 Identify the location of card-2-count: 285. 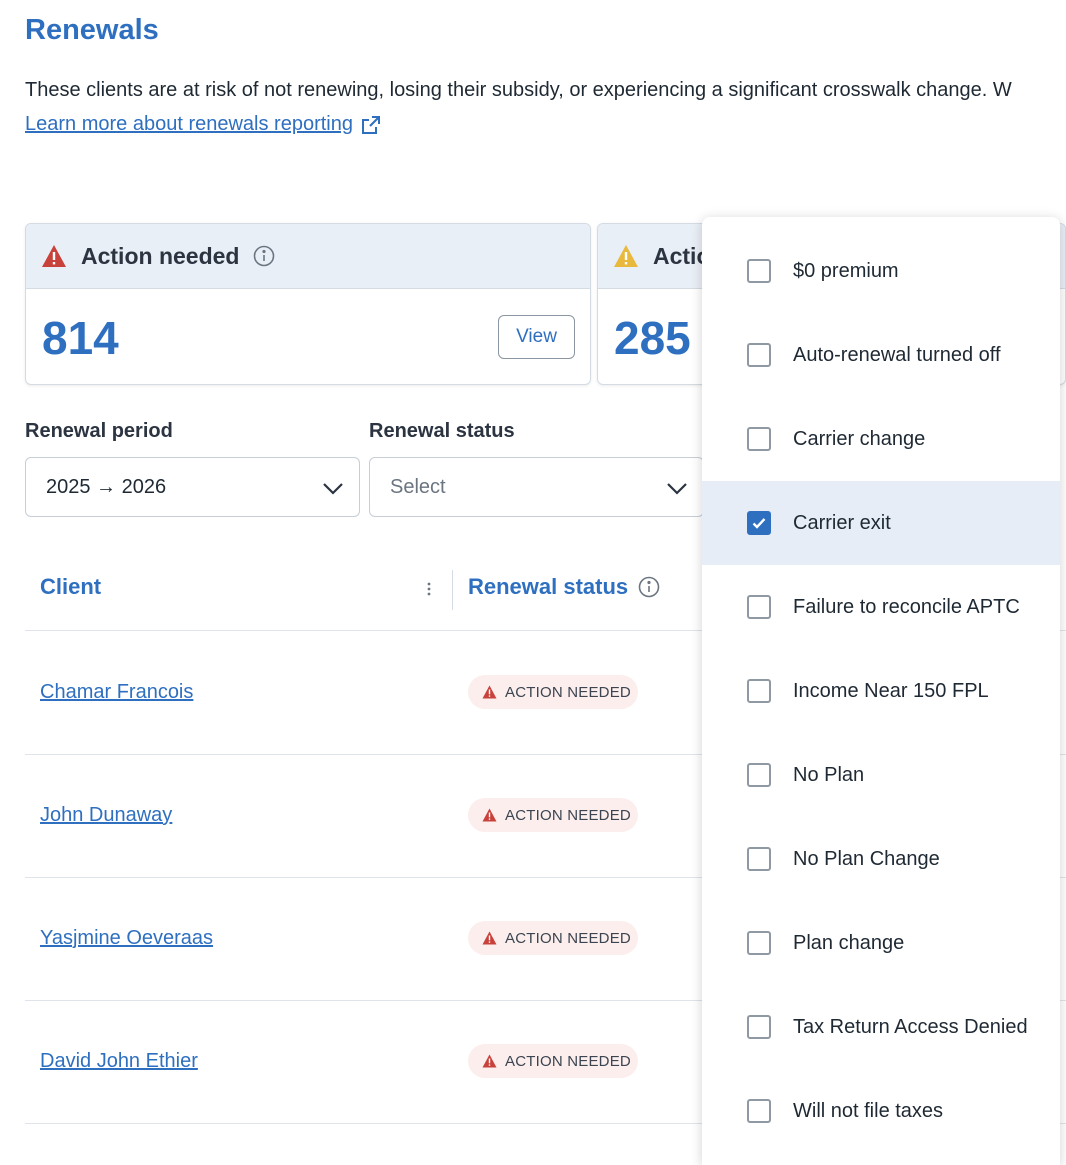
(652, 338).